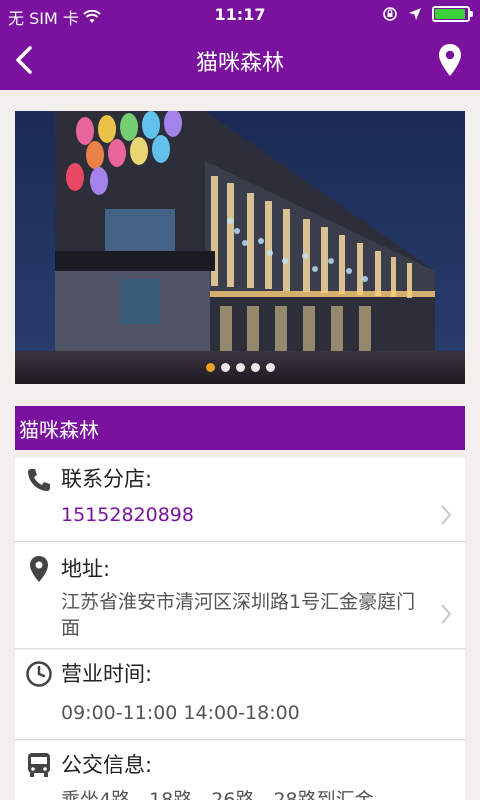 This screenshot has width=480, height=800. Describe the element at coordinates (39, 765) in the screenshot. I see `bus-icon` at that location.